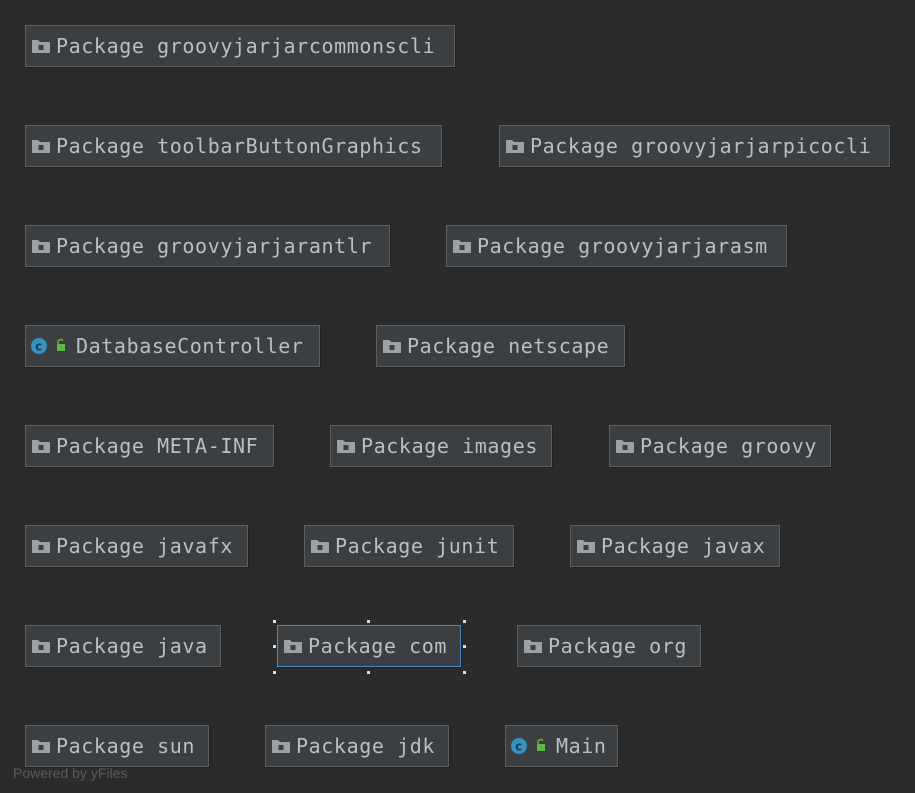  I want to click on class-node-databasecontroller: c DatabaseController, so click(172, 346).